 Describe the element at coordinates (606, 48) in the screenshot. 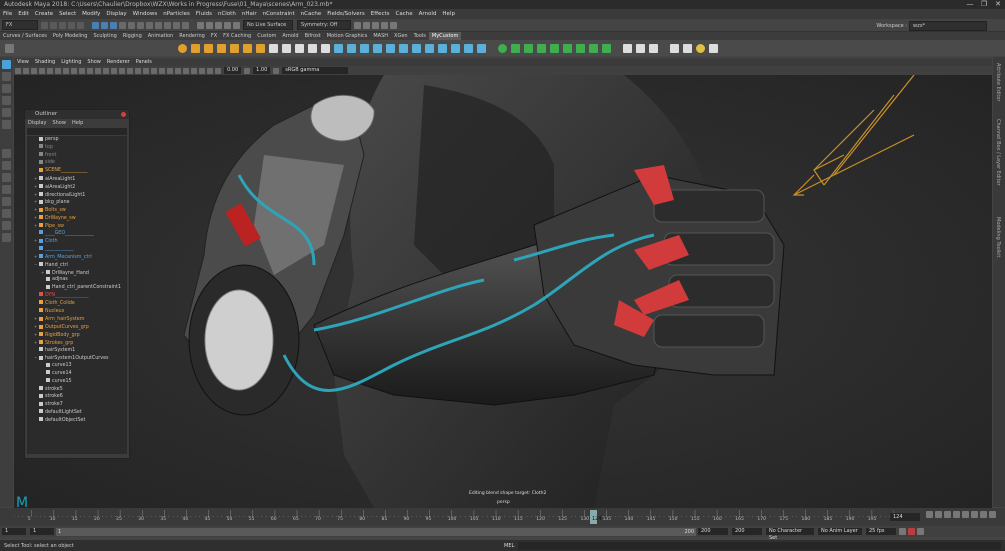

I see `wrap-icon` at that location.